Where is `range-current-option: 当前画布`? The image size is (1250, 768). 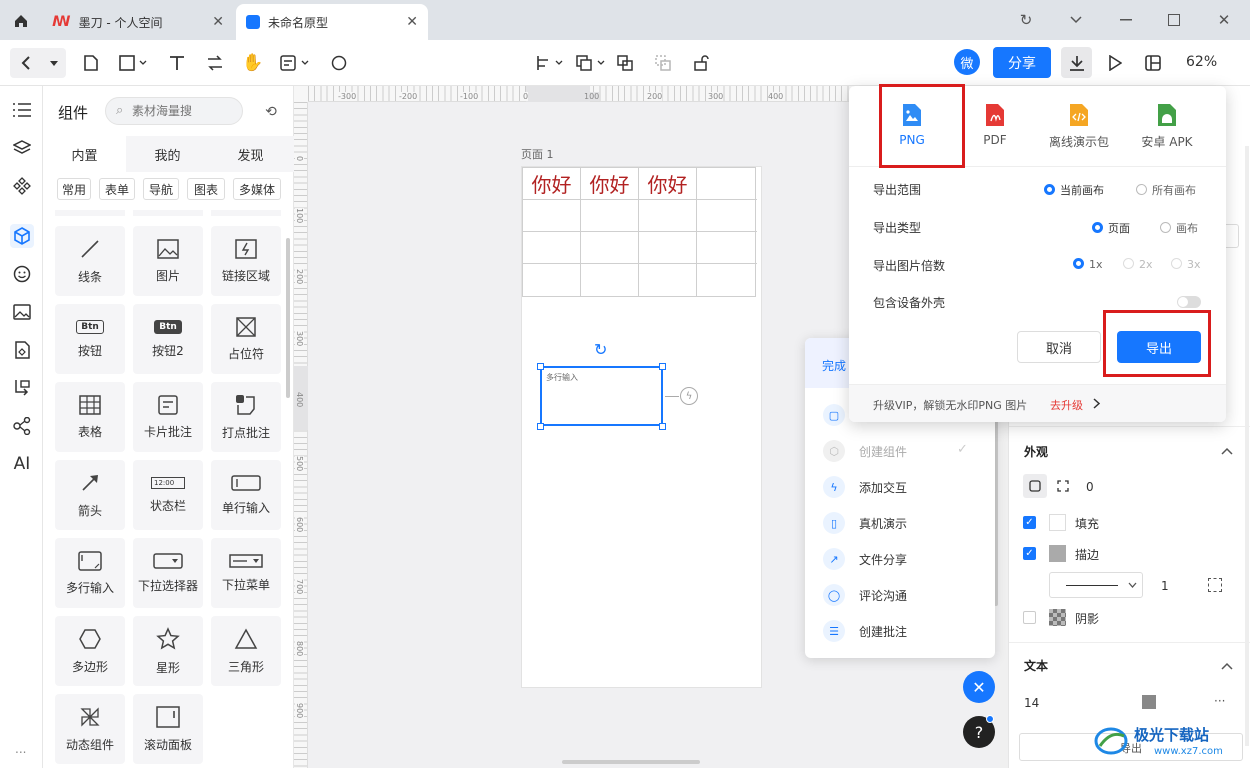 range-current-option: 当前画布 is located at coordinates (1074, 190).